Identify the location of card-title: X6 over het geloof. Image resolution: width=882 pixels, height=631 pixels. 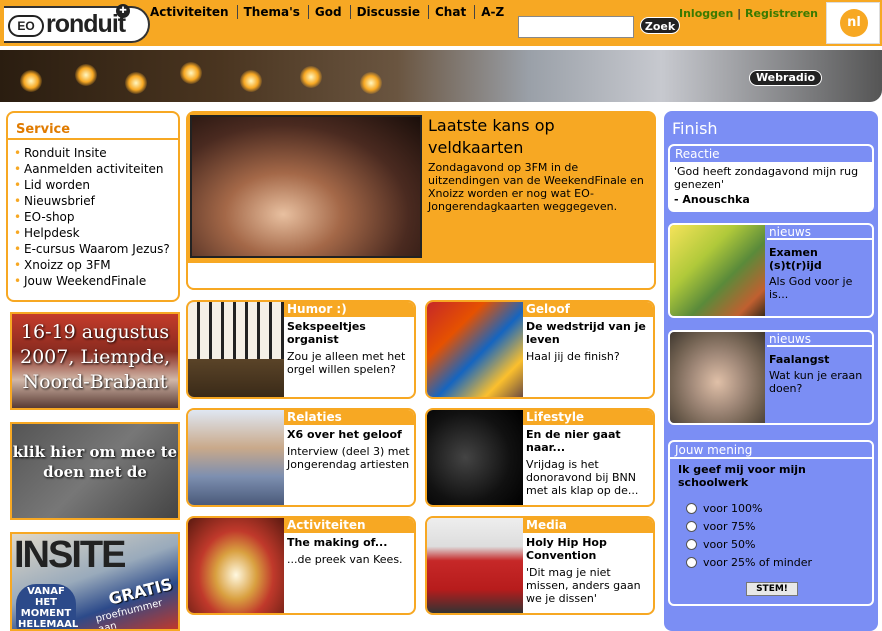
(350, 434).